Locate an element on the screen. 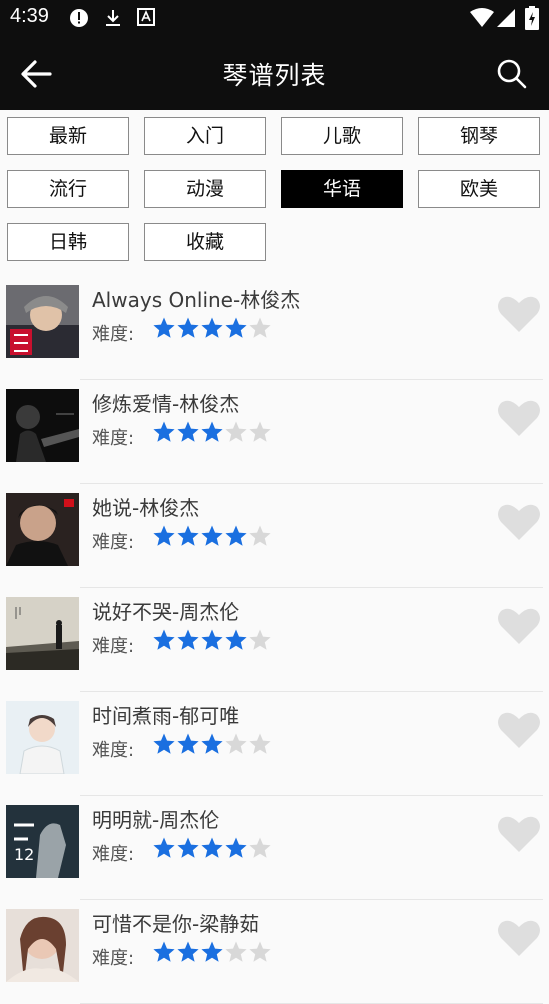 The width and height of the screenshot is (549, 1004). page-title: 琴谱列表 is located at coordinates (274, 75).